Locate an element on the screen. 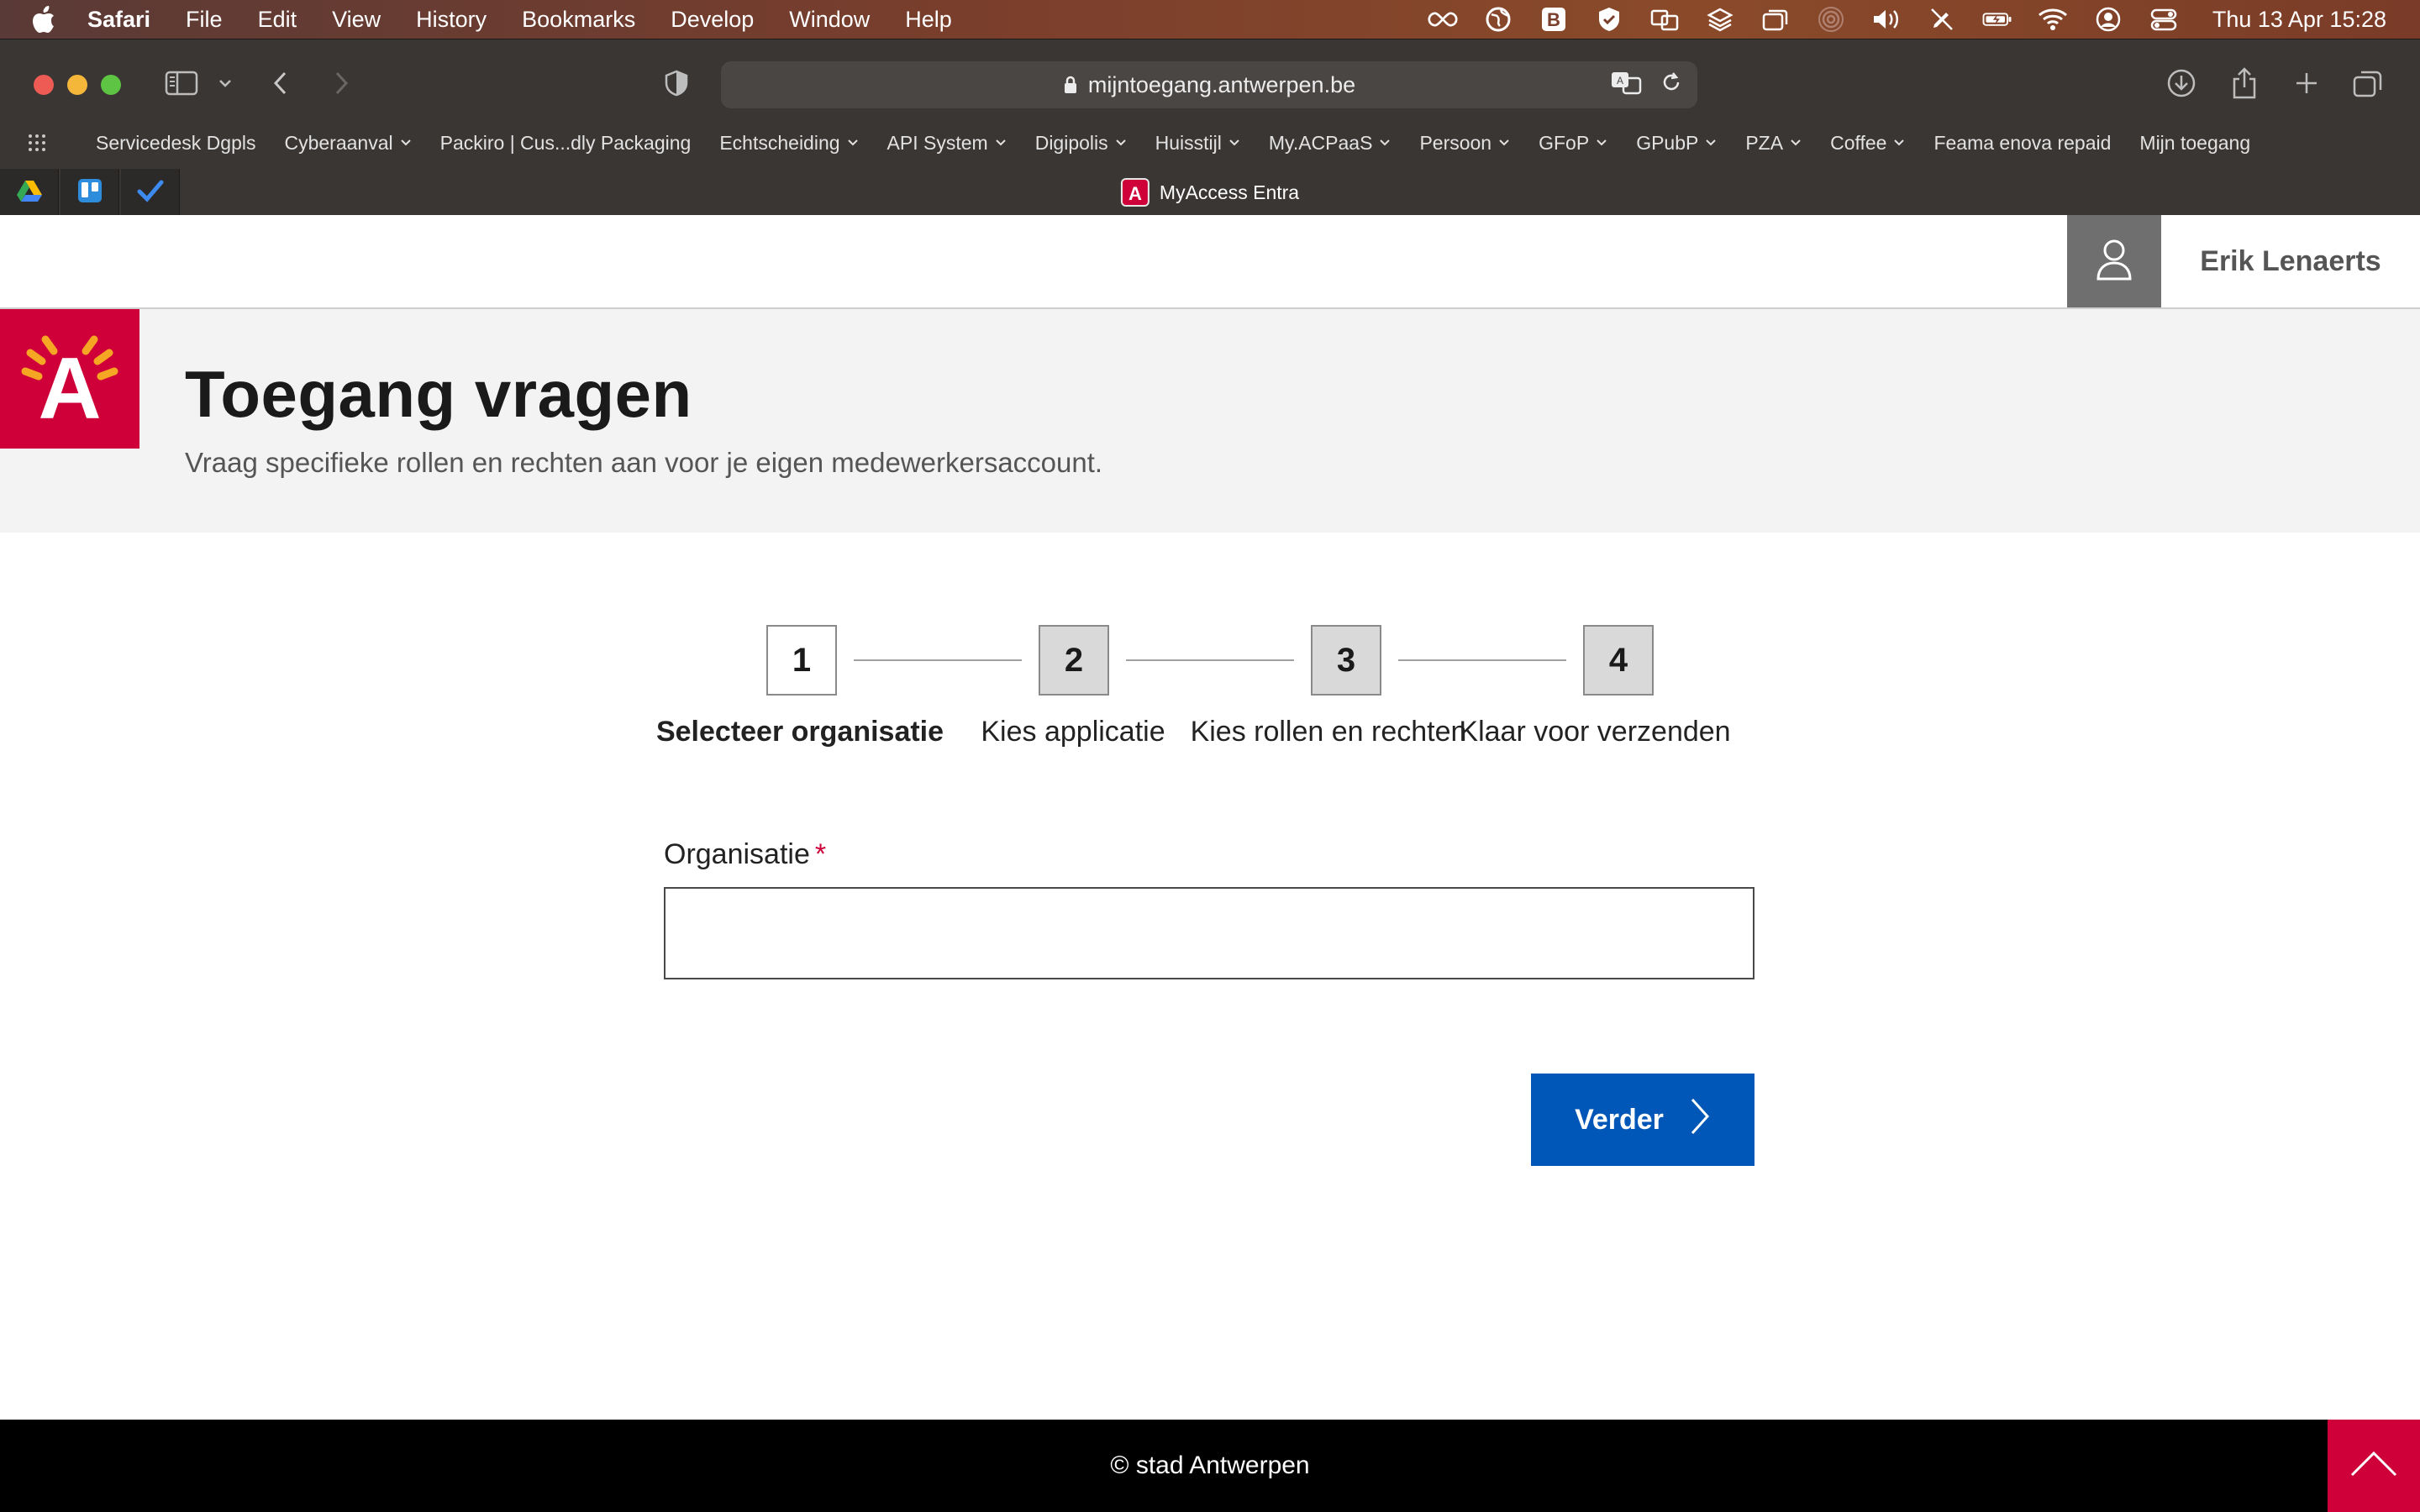 The width and height of the screenshot is (2420, 1512). pen-off-icon is located at coordinates (1942, 19).